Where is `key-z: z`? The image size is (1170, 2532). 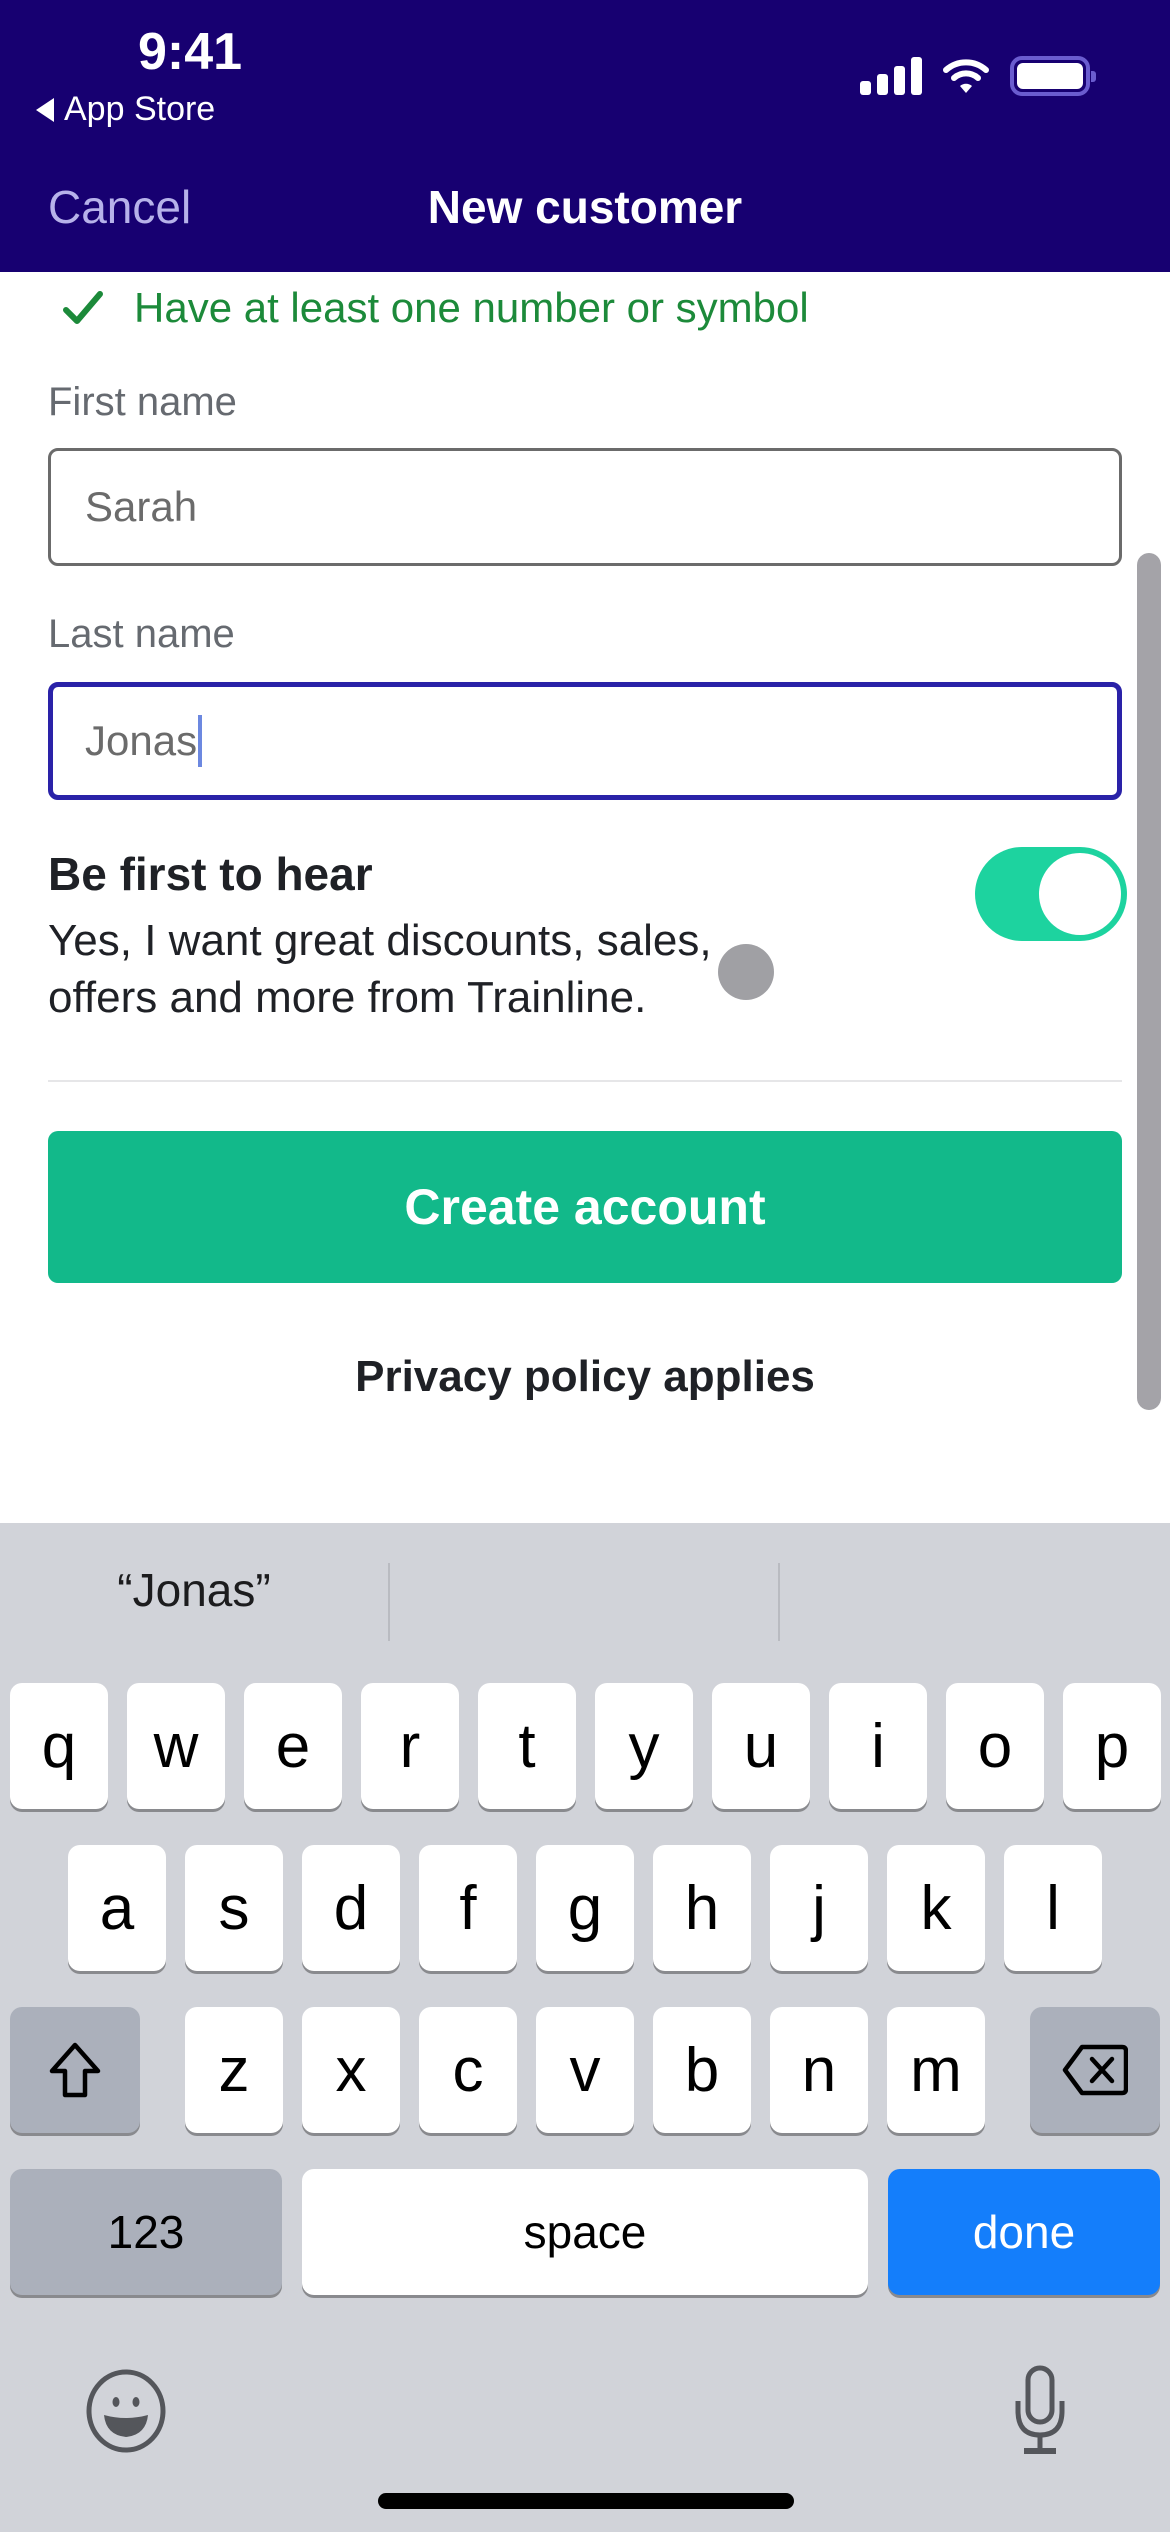 key-z: z is located at coordinates (234, 2070).